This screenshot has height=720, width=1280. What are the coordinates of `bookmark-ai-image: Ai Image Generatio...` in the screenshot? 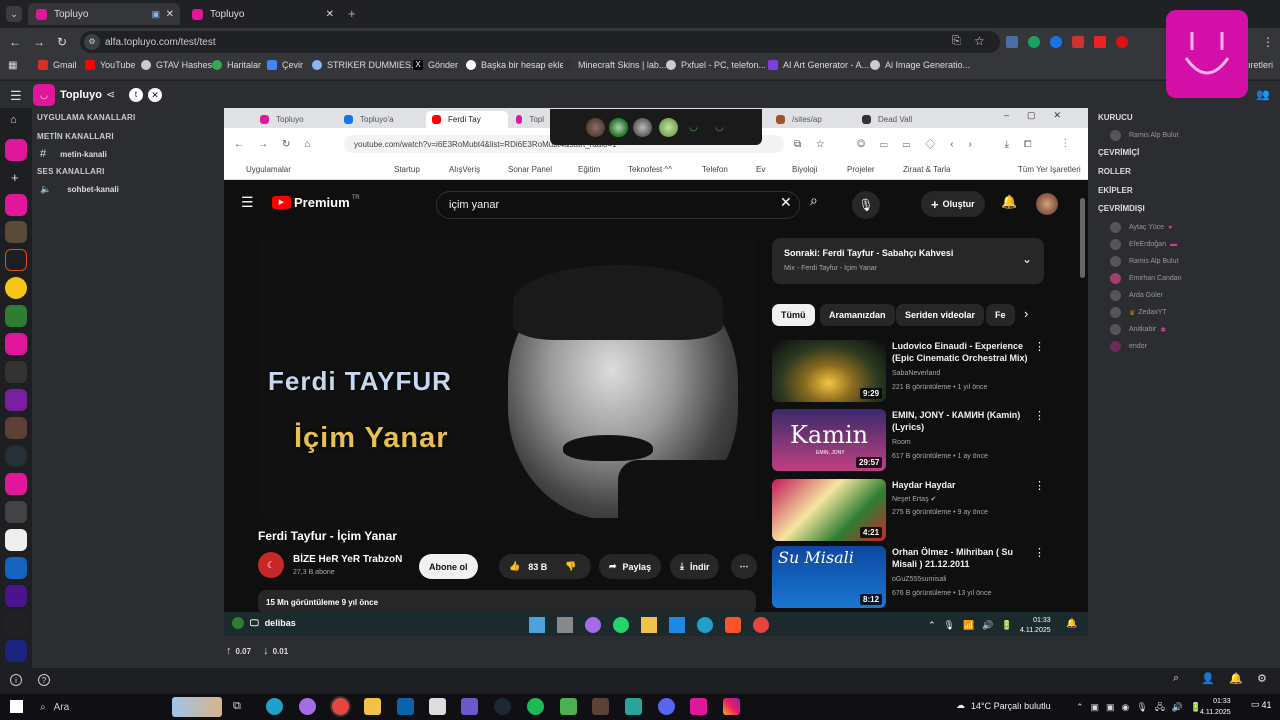 It's located at (920, 65).